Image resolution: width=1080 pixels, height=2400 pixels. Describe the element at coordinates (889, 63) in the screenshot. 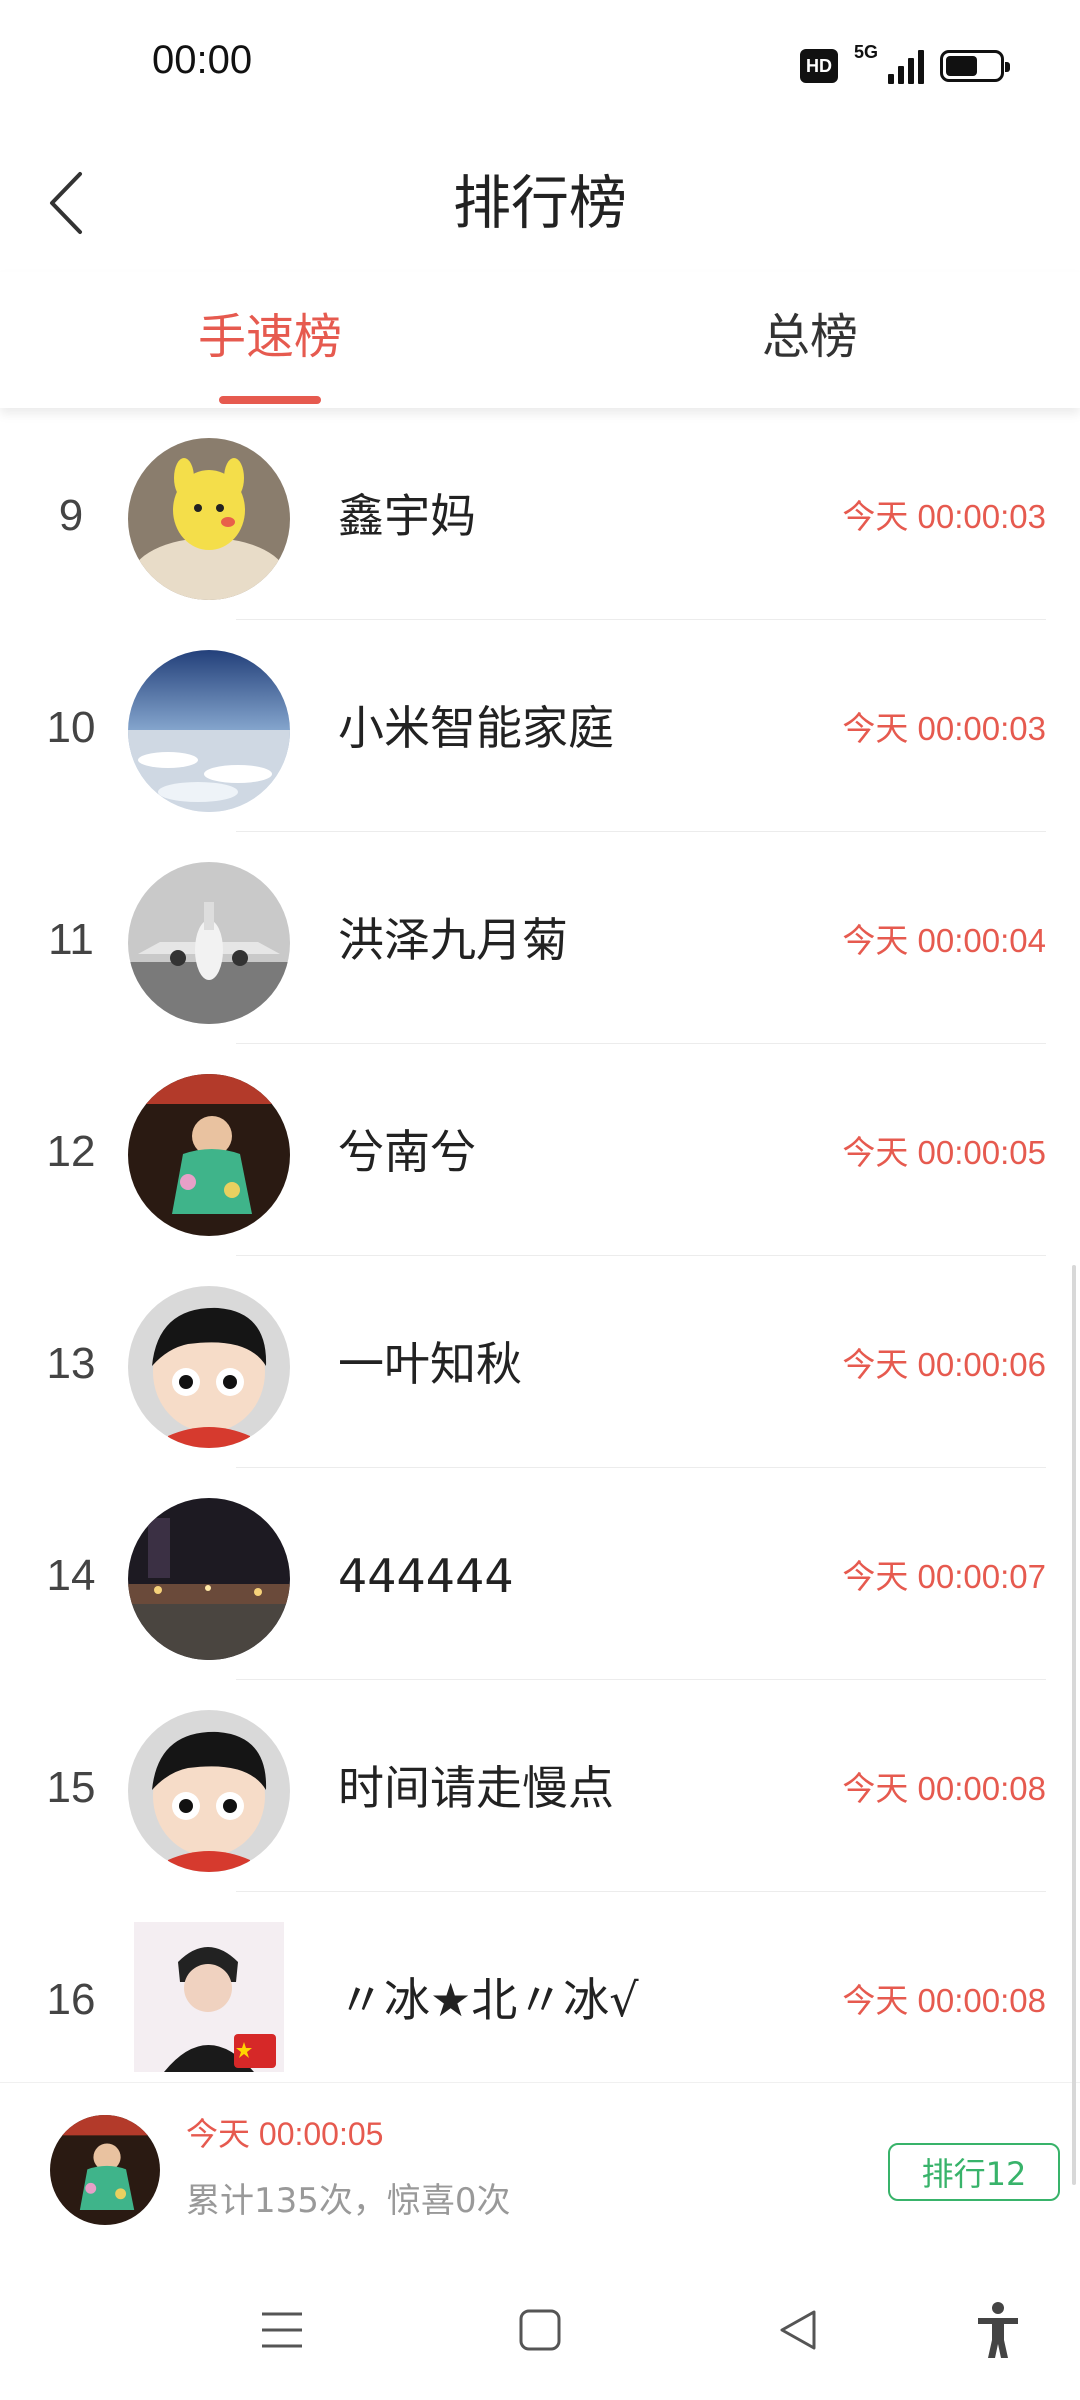

I see `signal-icon: 5G` at that location.